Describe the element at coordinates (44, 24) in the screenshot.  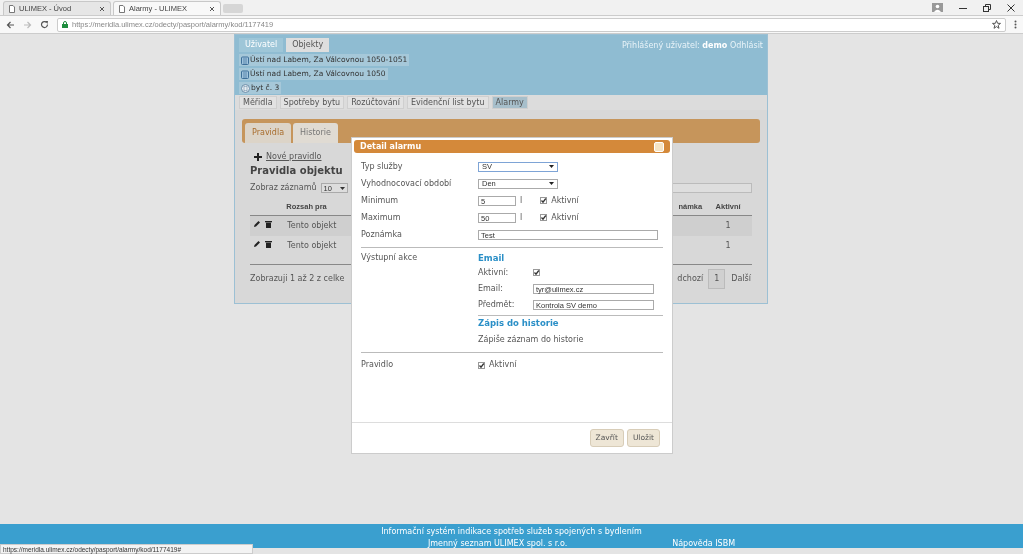
I see `reload-icon` at that location.